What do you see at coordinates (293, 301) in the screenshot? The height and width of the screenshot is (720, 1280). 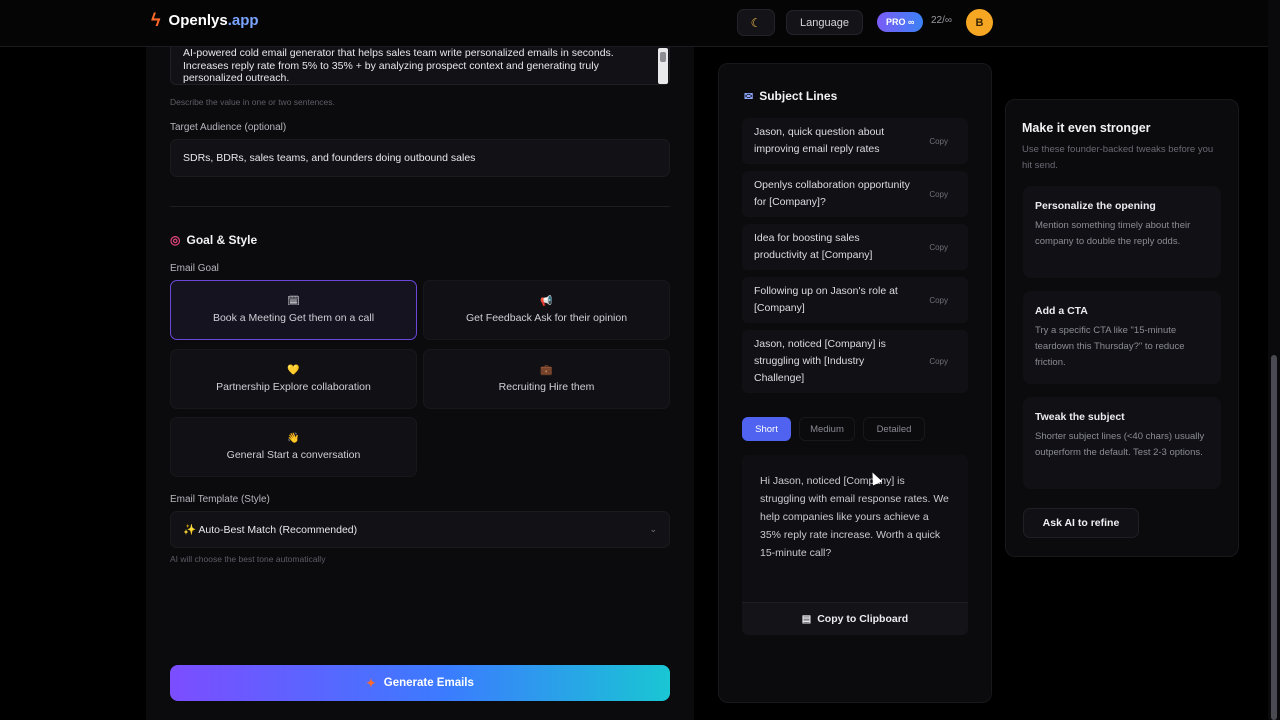 I see `calendar-icon: 🗓` at bounding box center [293, 301].